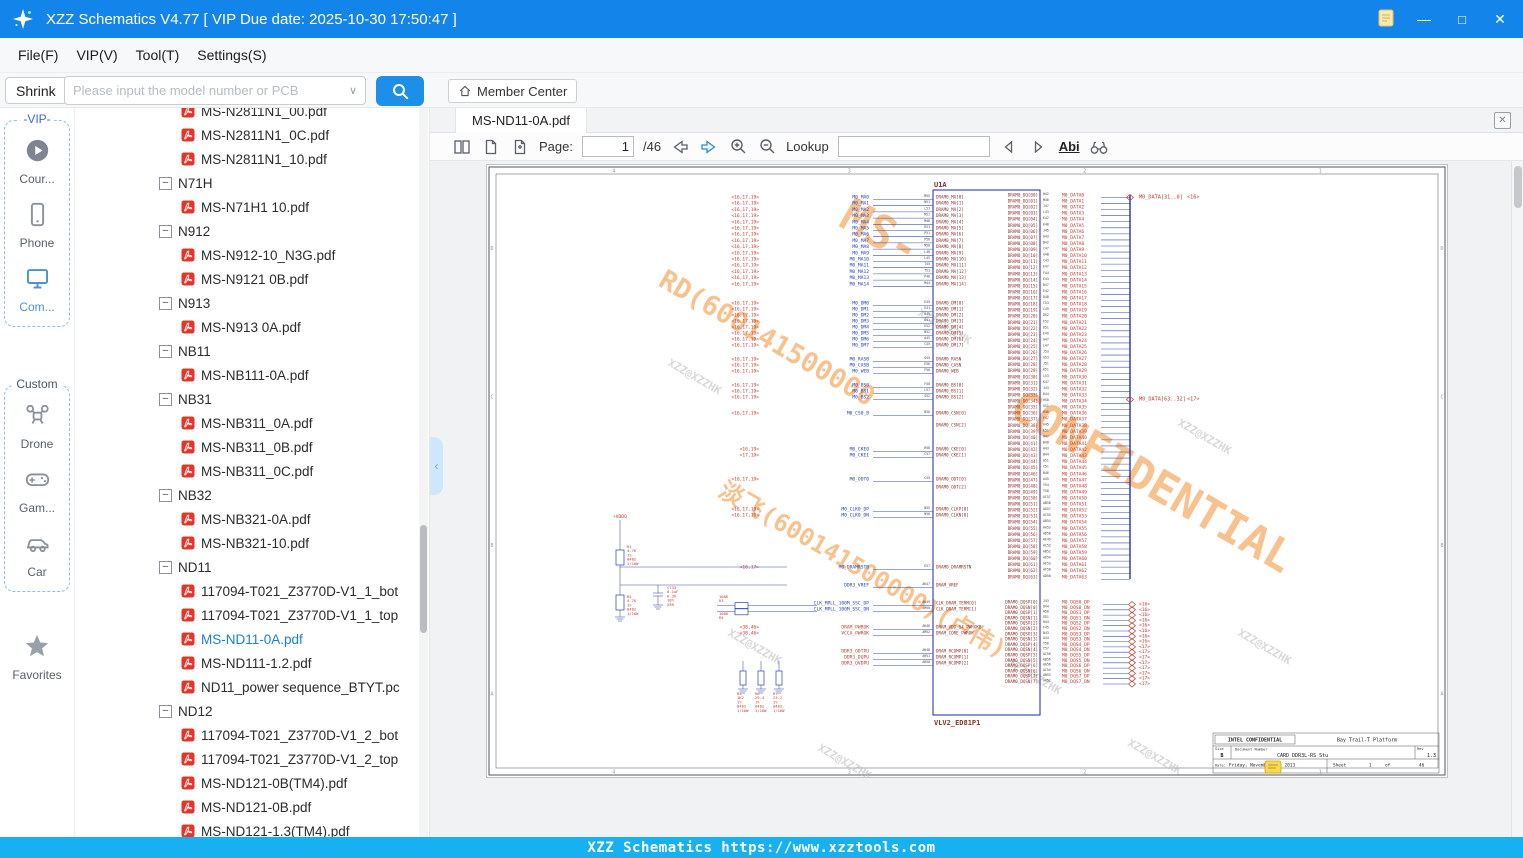 This screenshot has height=858, width=1523. What do you see at coordinates (1073, 244) in the screenshot?
I see `svg-text: M0_DATA8` at bounding box center [1073, 244].